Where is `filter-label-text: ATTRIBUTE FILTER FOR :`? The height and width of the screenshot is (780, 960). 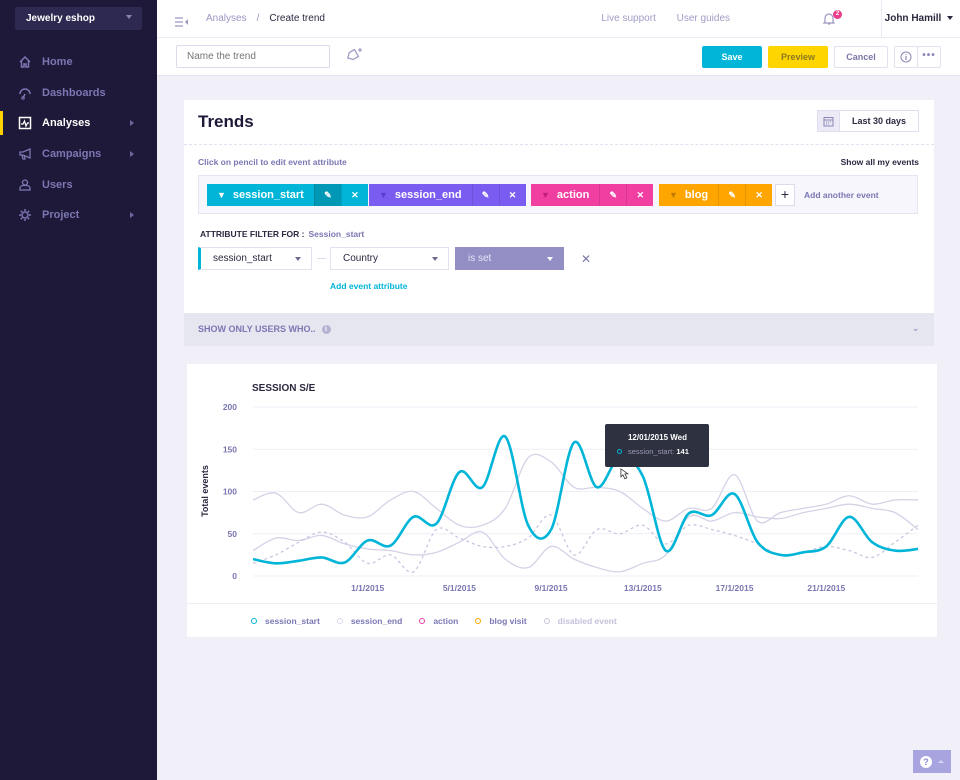
filter-label-text: ATTRIBUTE FILTER FOR : is located at coordinates (252, 234).